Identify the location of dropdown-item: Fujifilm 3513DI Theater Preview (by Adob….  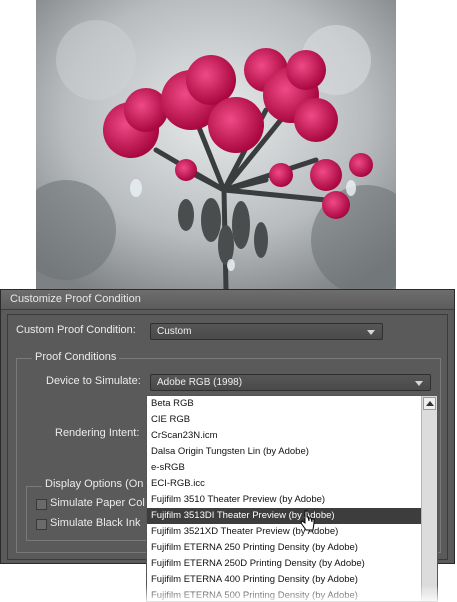
(284, 516).